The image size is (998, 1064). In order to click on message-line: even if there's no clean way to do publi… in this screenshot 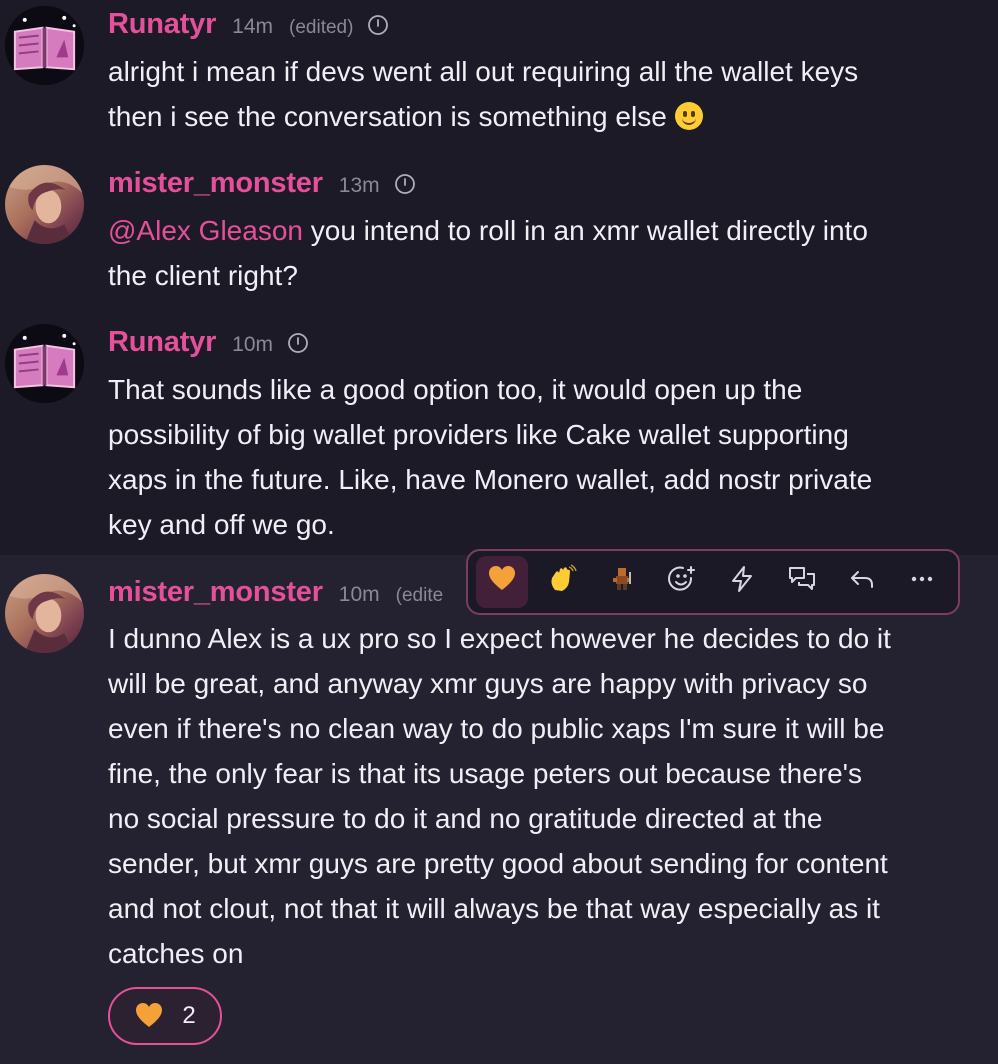, I will do `click(496, 728)`.